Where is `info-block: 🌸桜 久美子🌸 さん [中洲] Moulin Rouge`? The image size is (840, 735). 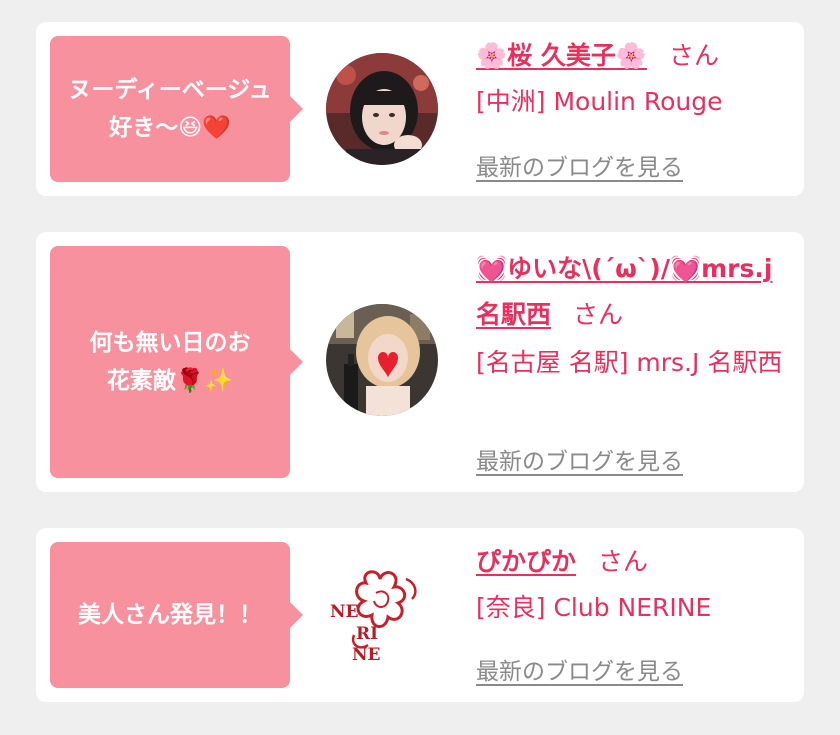 info-block: 🌸桜 久美子🌸 さん [中洲] Moulin Rouge is located at coordinates (633, 79).